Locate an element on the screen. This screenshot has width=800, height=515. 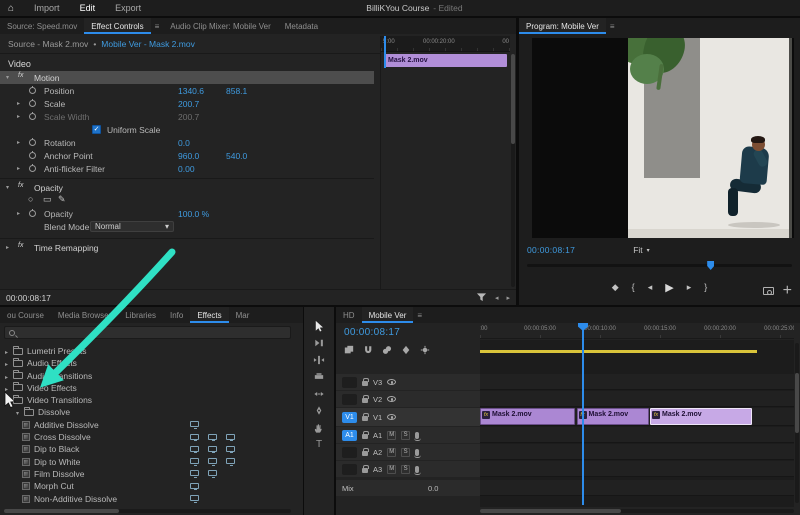
filter-properties-icon is located at coordinates (481, 297).